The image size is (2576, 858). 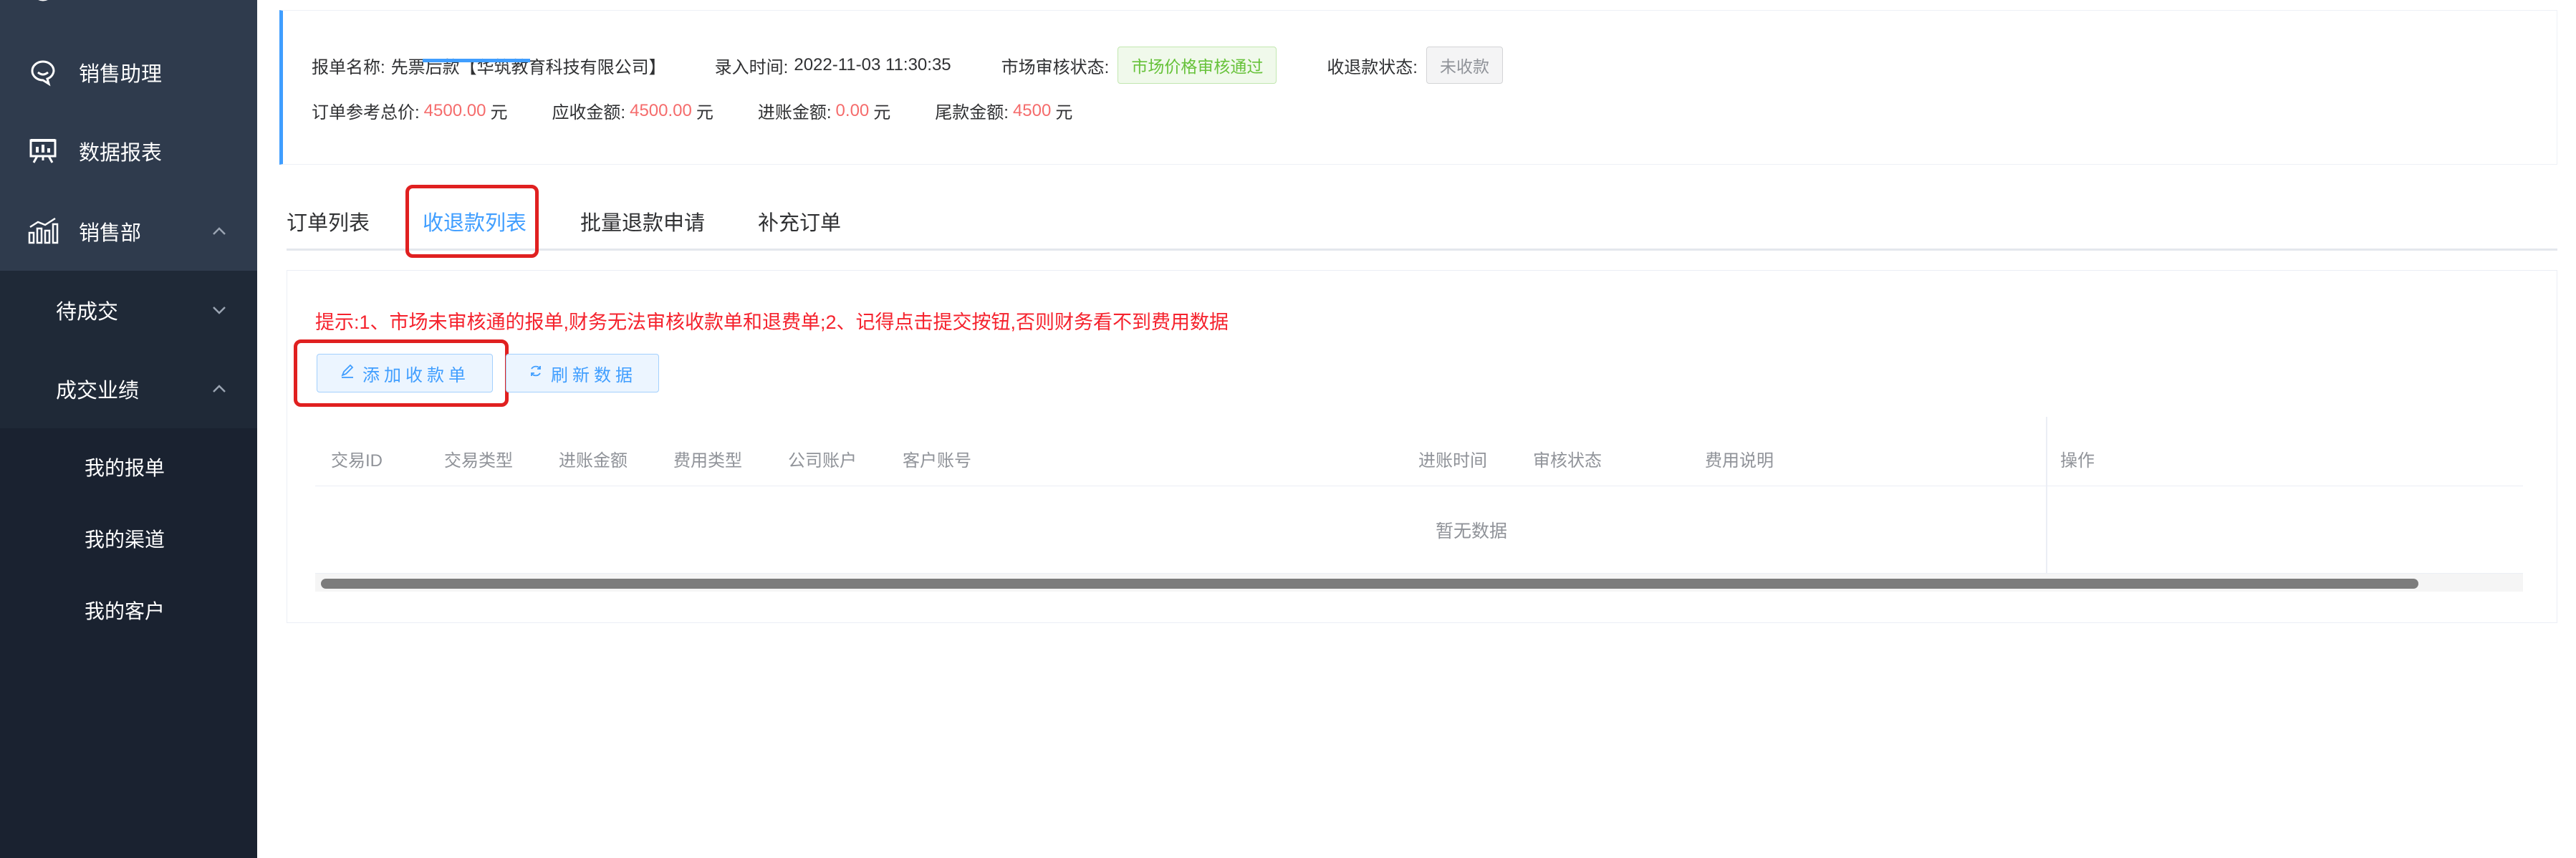 I want to click on balance-value: 4500, so click(x=1032, y=110).